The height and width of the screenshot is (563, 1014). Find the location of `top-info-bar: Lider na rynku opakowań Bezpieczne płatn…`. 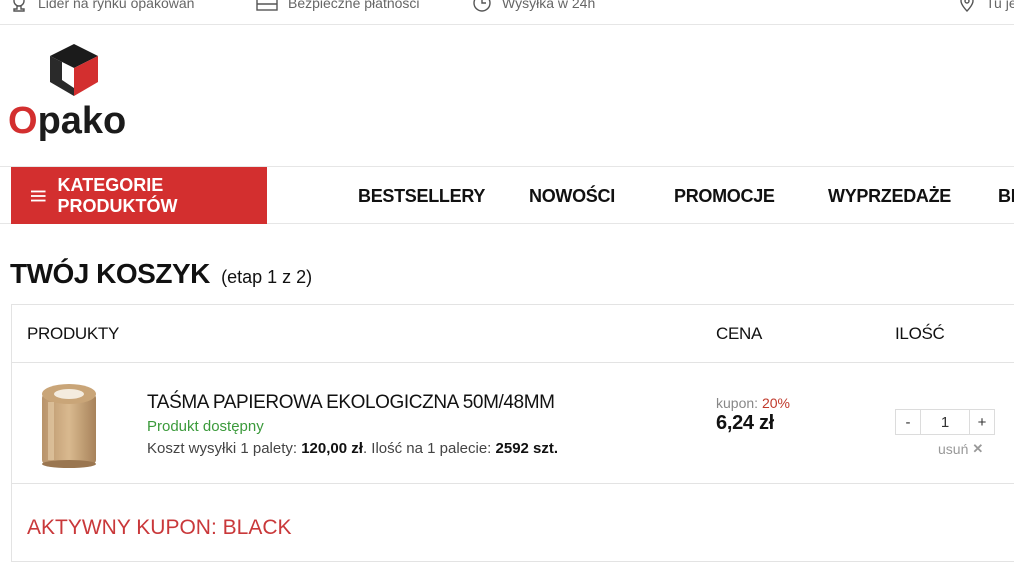

top-info-bar: Lider na rynku opakowań Bezpieczne płatn… is located at coordinates (507, 12).